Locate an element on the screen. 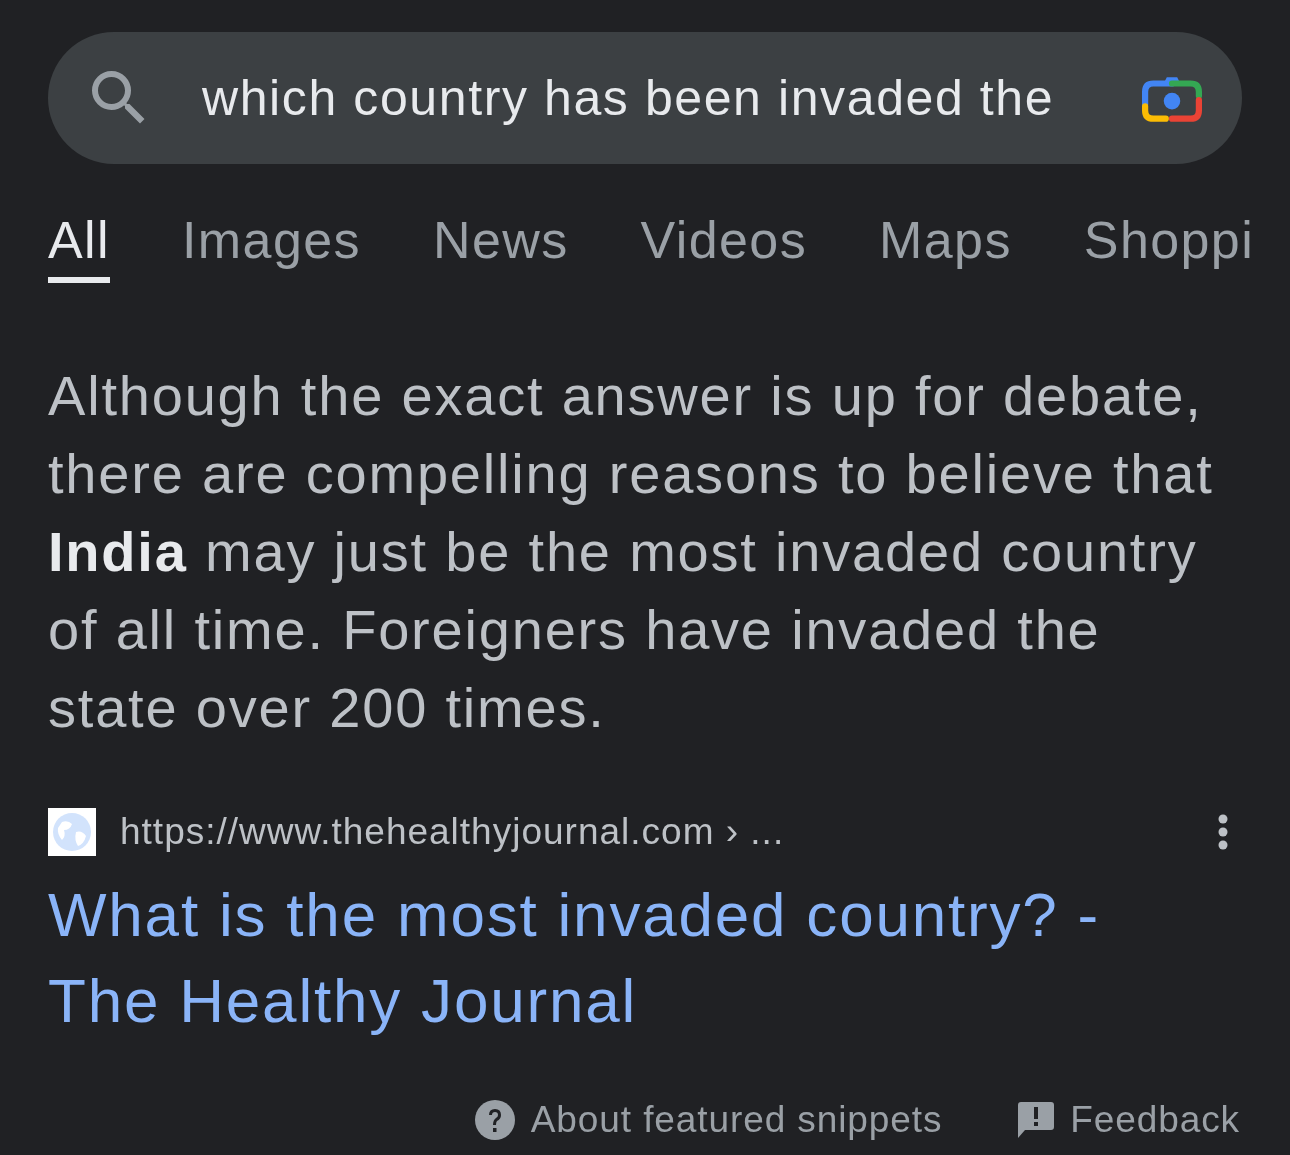  help-icon is located at coordinates (494, 1120).